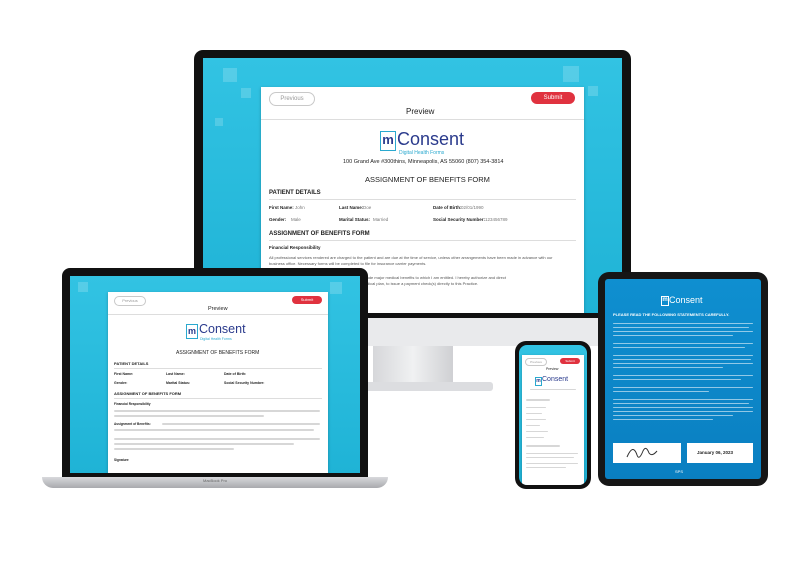 The image size is (795, 575). Describe the element at coordinates (642, 452) in the screenshot. I see `signature-icon` at that location.